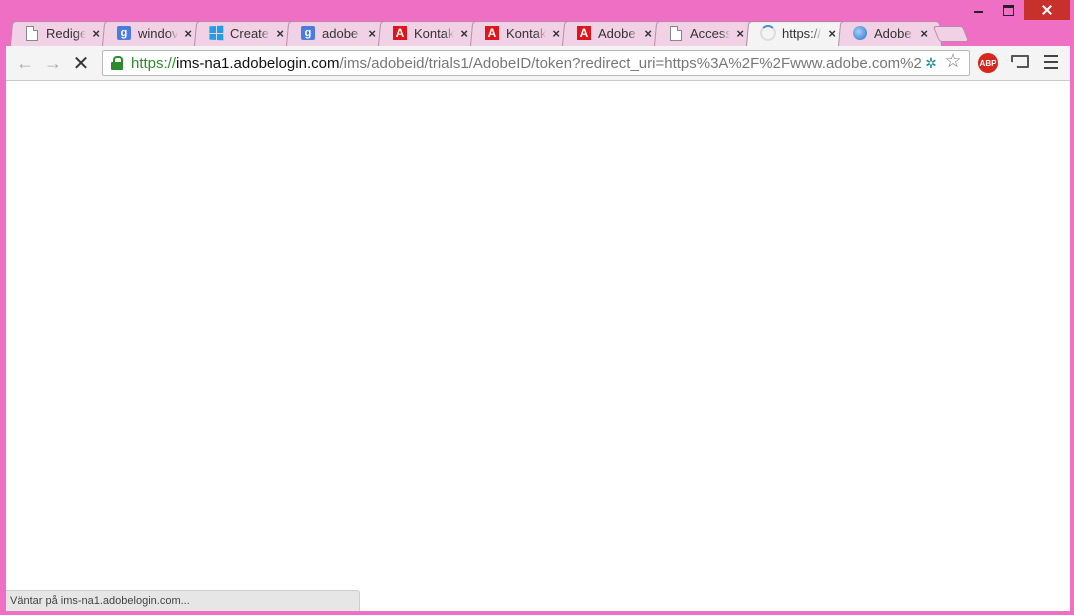 This screenshot has width=1074, height=615. Describe the element at coordinates (979, 10) in the screenshot. I see `minimize-button` at that location.